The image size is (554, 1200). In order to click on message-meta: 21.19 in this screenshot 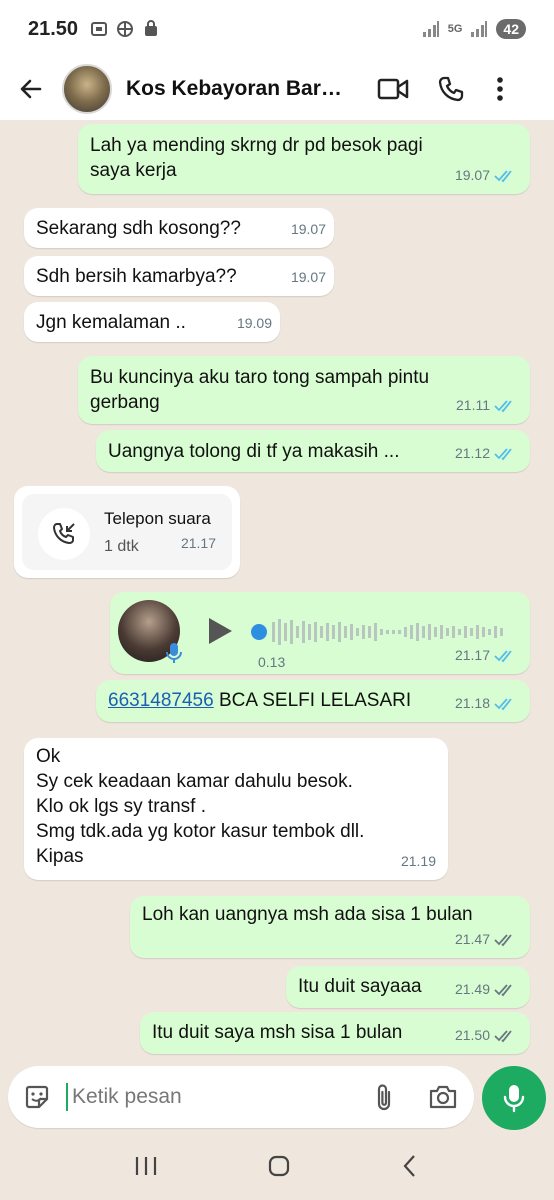, I will do `click(418, 861)`.